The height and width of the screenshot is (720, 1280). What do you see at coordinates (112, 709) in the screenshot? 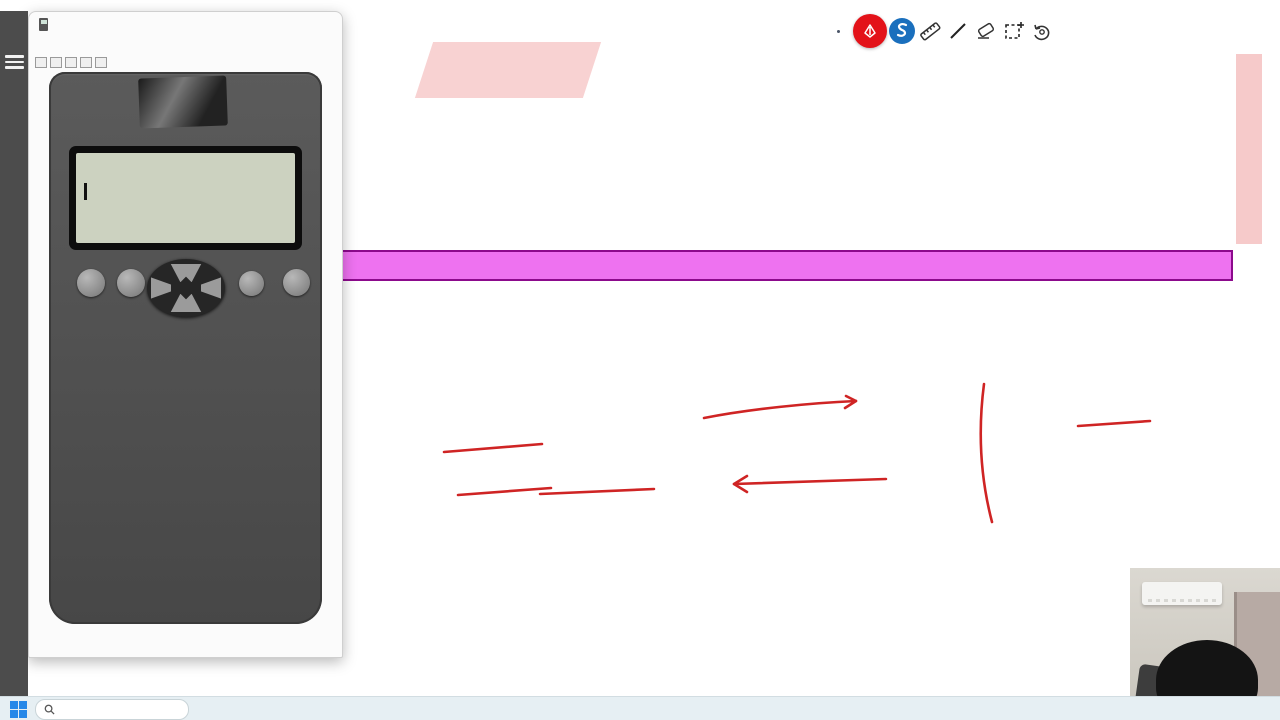
I see `taskbar-search` at bounding box center [112, 709].